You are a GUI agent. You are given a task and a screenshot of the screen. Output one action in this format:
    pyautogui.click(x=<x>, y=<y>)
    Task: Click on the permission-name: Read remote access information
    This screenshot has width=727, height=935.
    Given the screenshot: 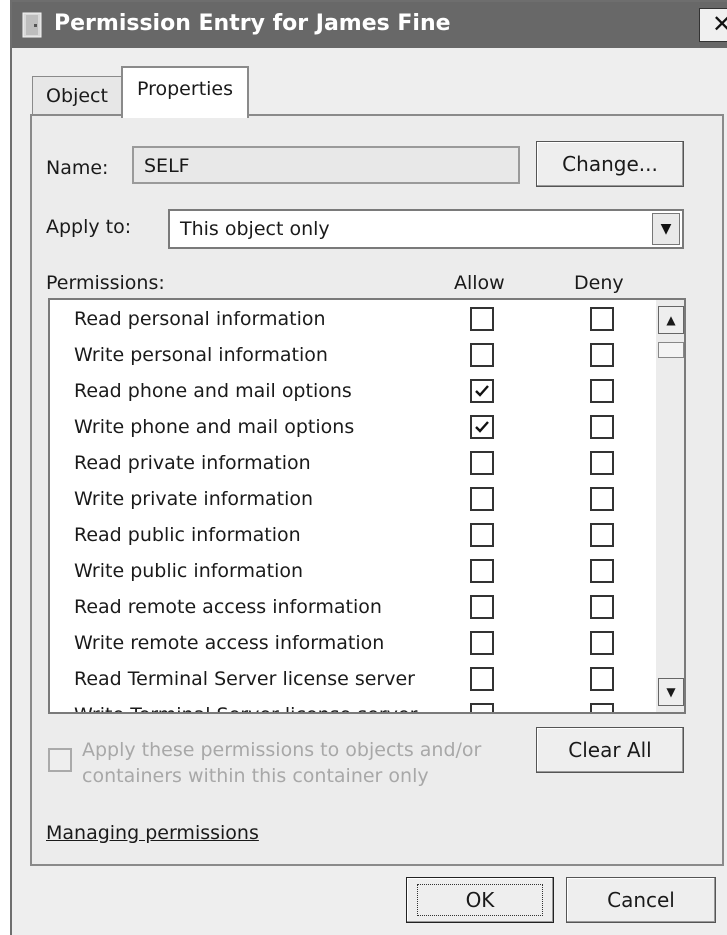 What is the action you would take?
    pyautogui.click(x=228, y=607)
    